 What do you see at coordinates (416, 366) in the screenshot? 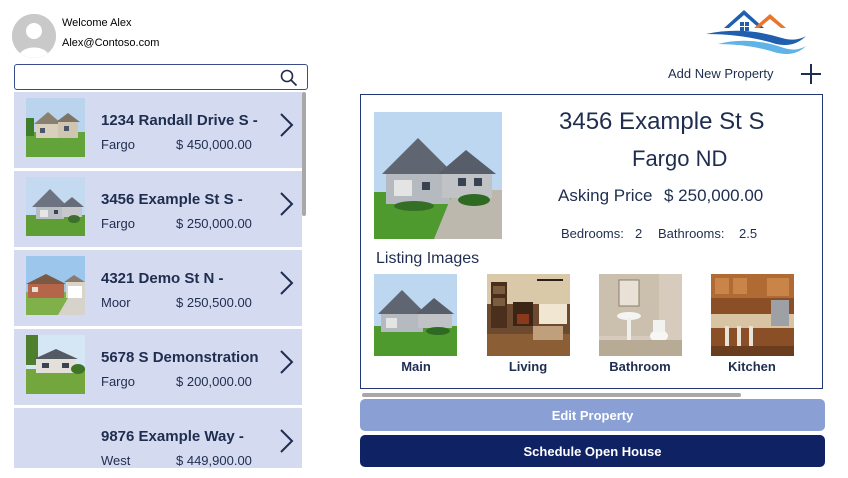
I see `gallery-caption-main: Main` at bounding box center [416, 366].